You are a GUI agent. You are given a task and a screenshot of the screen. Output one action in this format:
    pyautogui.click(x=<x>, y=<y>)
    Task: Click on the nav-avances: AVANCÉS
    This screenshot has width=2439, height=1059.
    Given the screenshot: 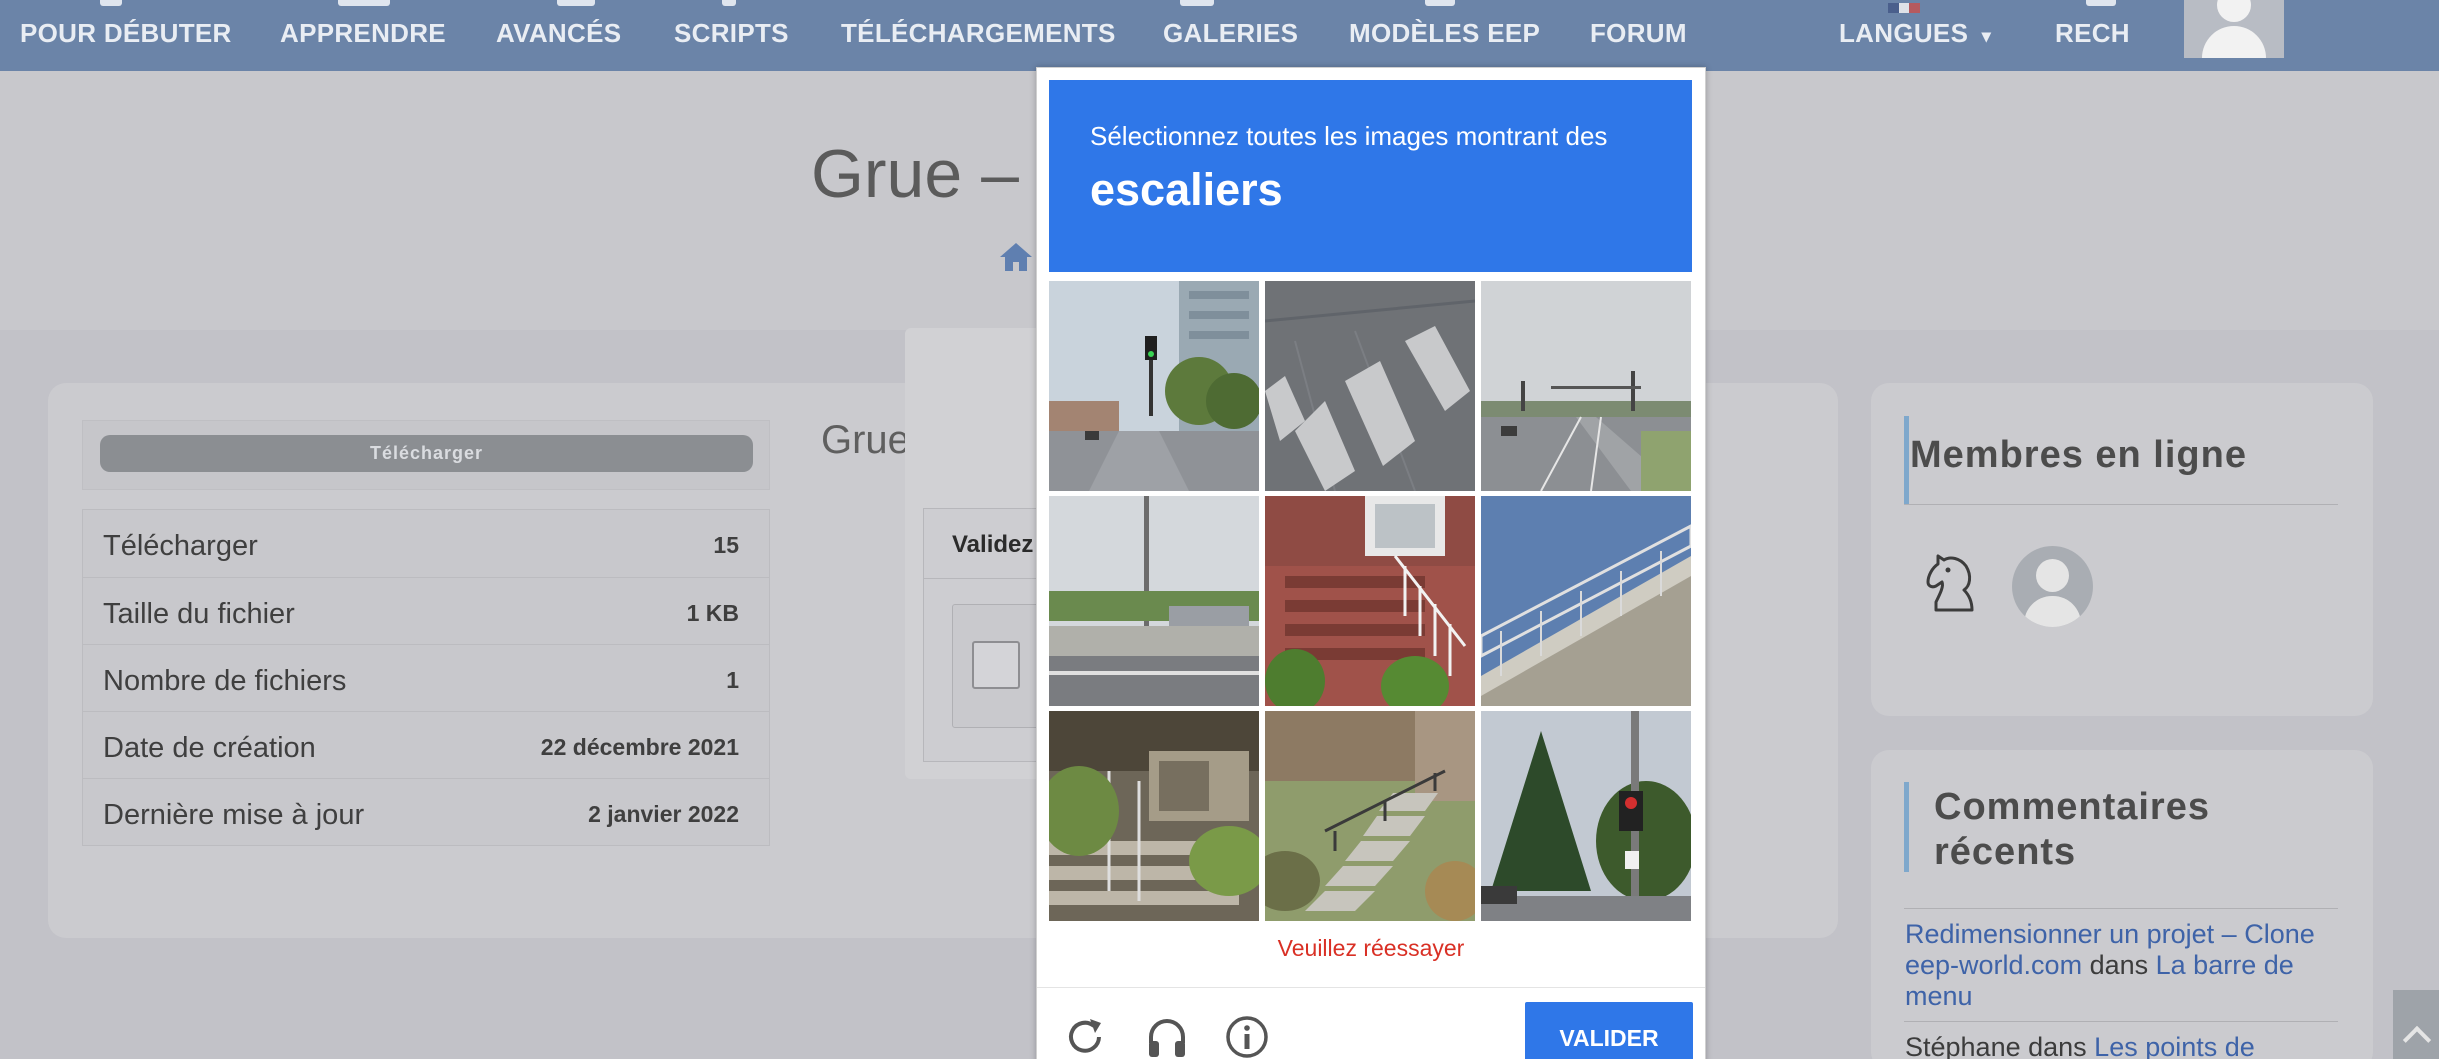 What is the action you would take?
    pyautogui.click(x=558, y=33)
    